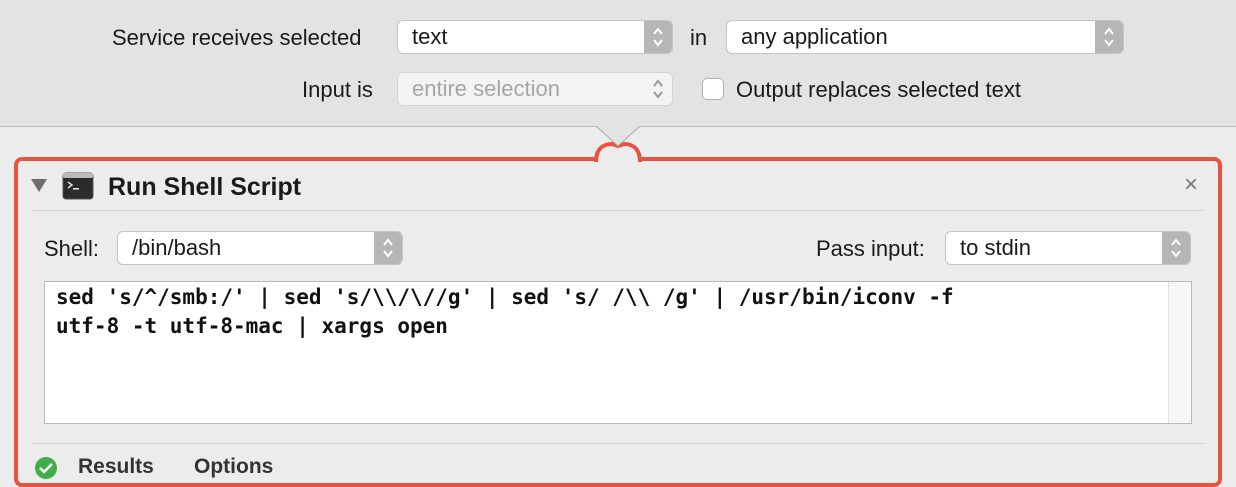  I want to click on action-title: Run Shell Script, so click(205, 187).